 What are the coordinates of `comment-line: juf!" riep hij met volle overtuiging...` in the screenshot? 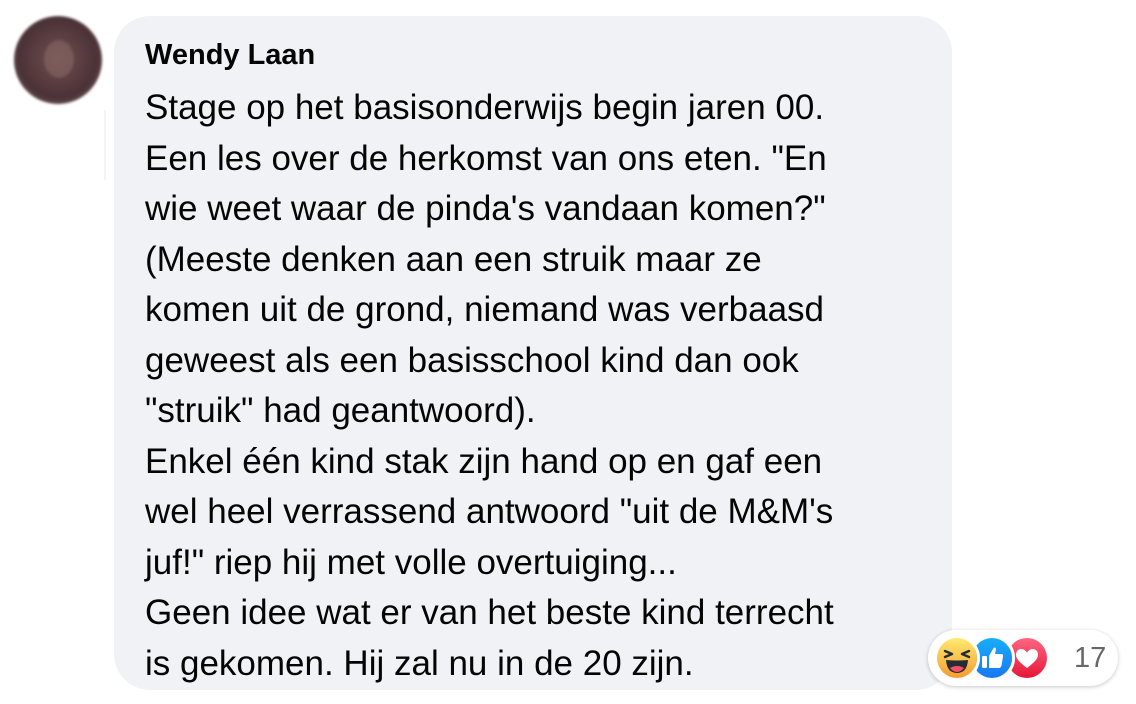 It's located at (411, 562).